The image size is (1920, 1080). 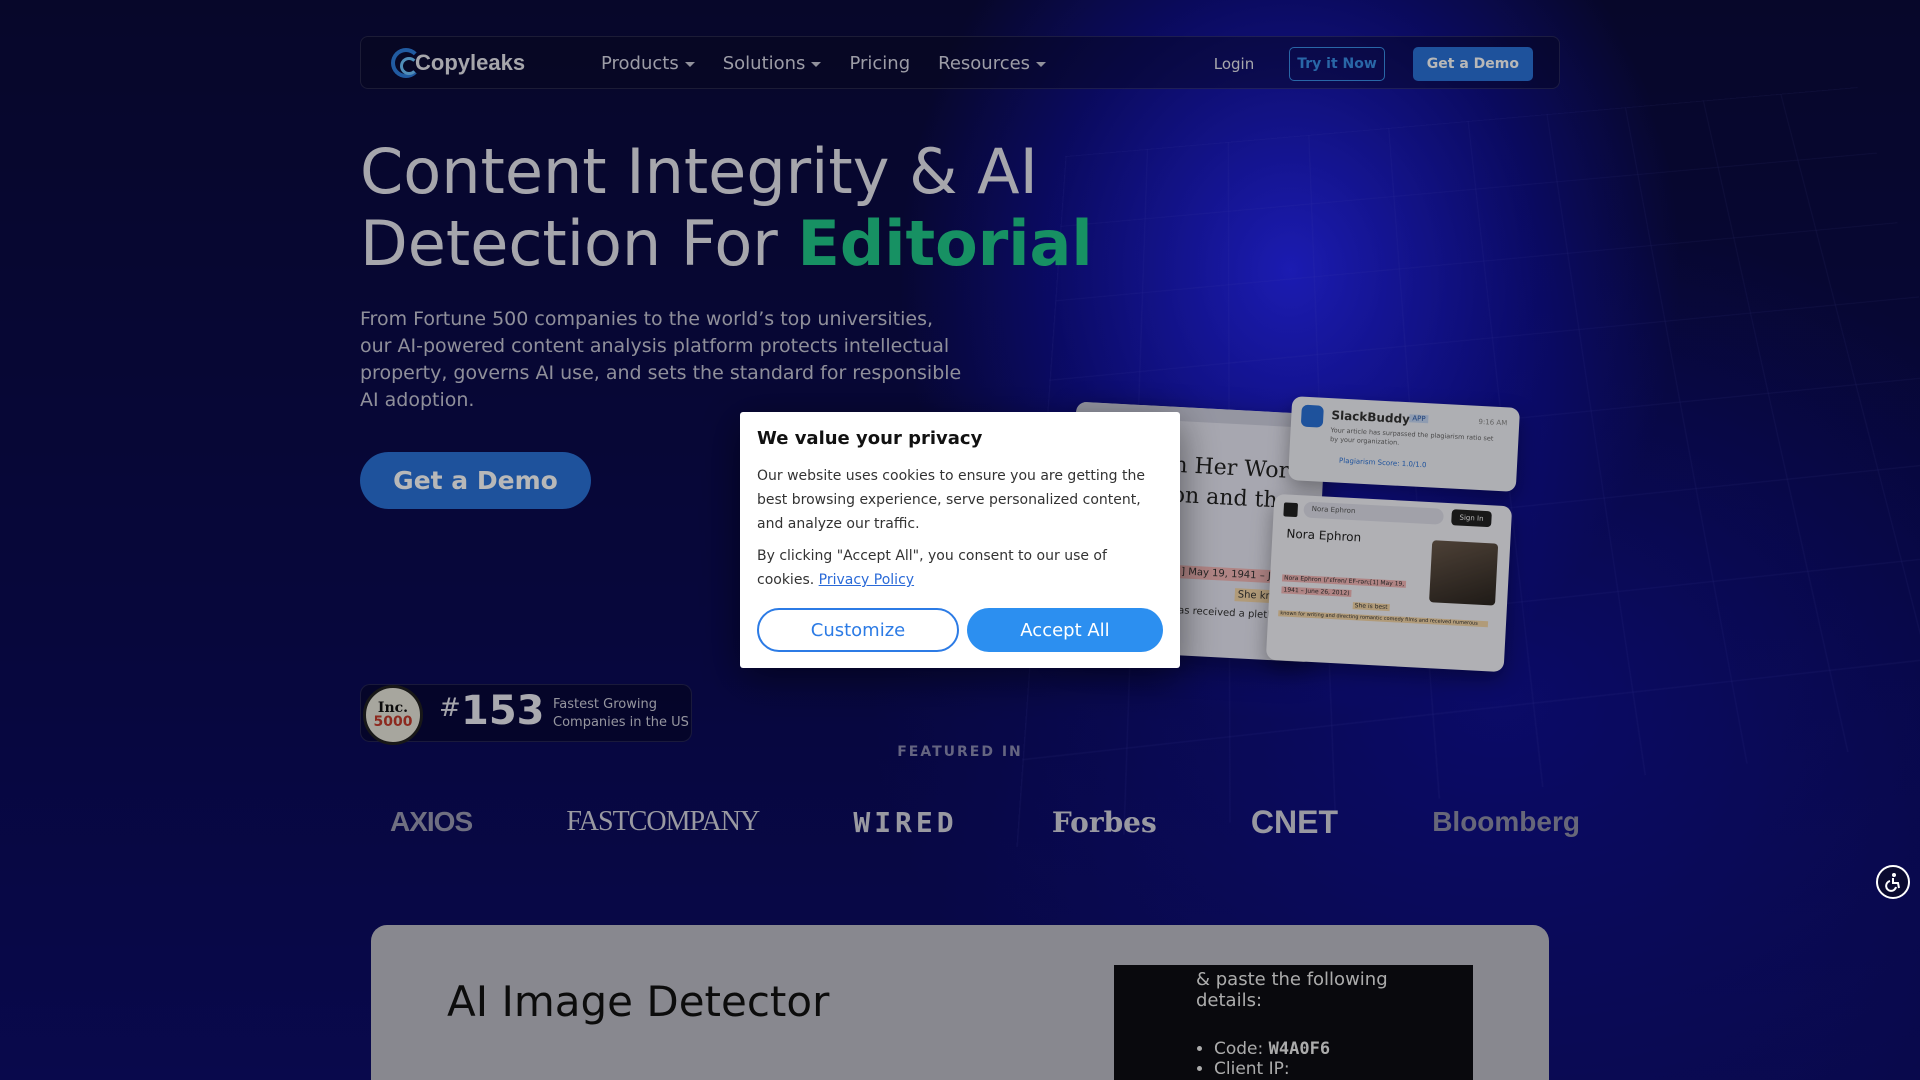 I want to click on wheelchair-icon, so click(x=1892, y=882).